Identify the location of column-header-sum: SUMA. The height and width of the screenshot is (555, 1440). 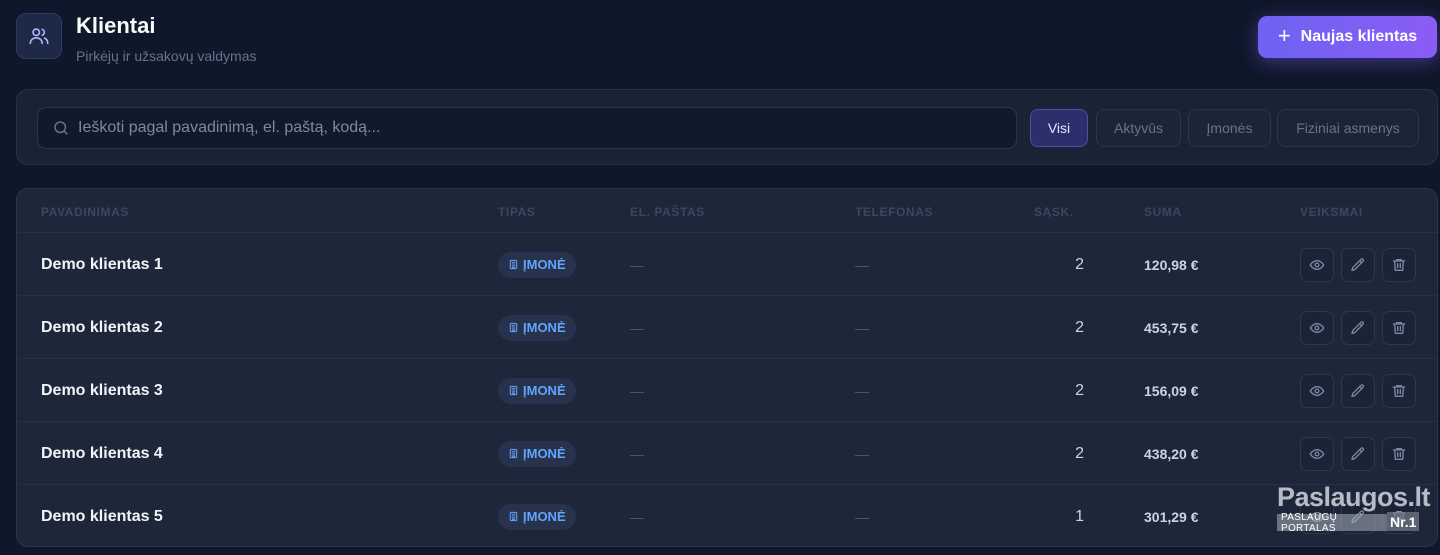
(1163, 212).